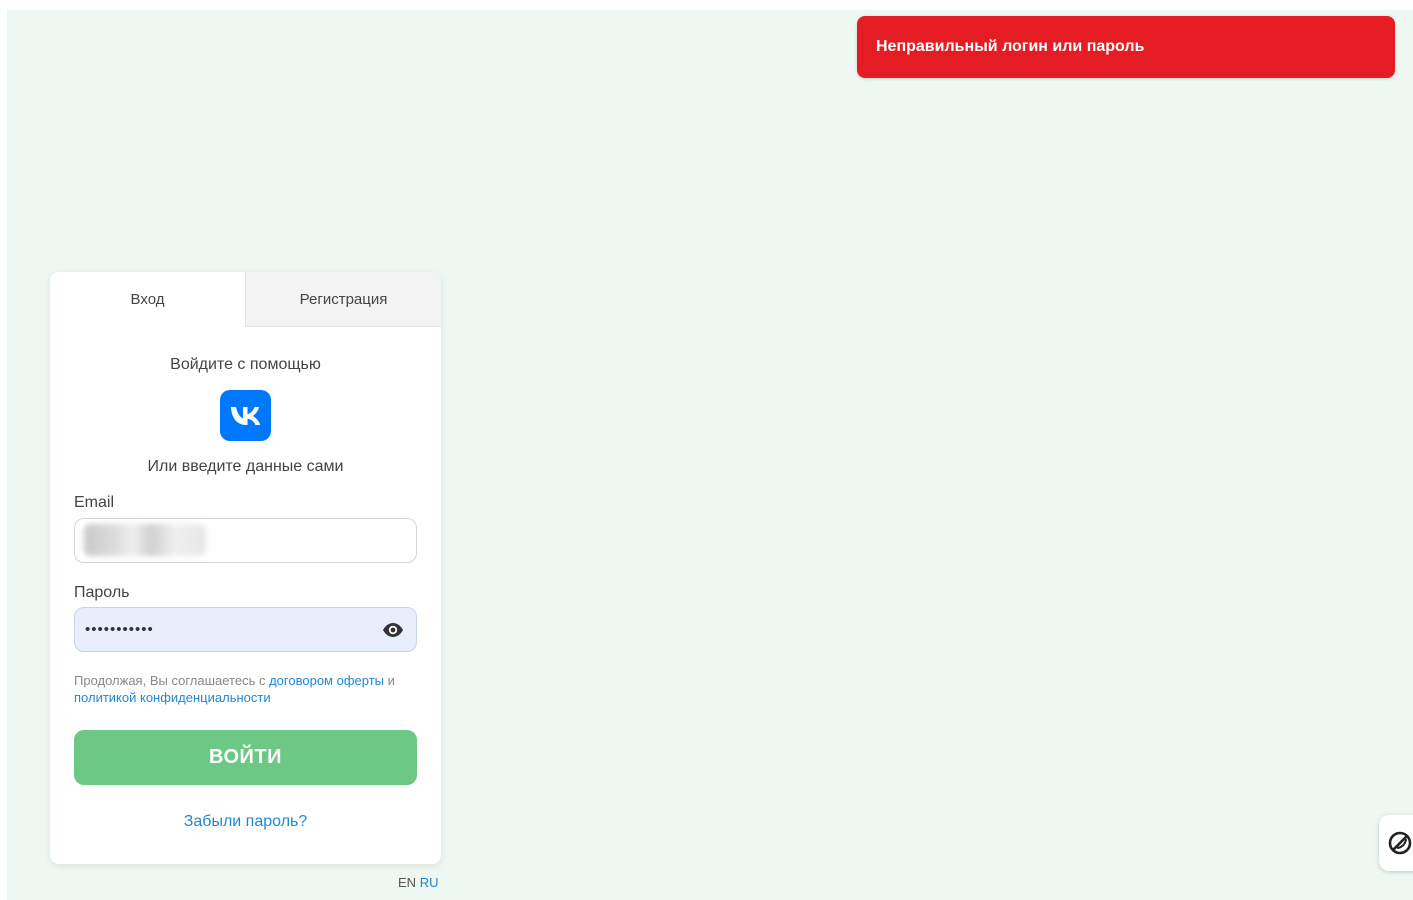 The height and width of the screenshot is (900, 1413). I want to click on pen-circle-icon, so click(1400, 843).